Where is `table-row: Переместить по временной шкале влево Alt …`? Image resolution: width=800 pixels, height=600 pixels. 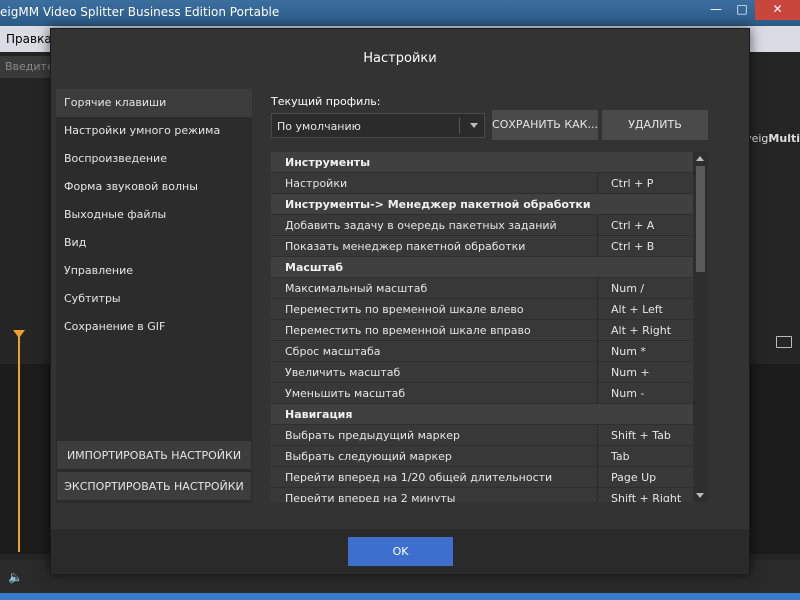
table-row: Переместить по временной шкале влево Alt … is located at coordinates (482, 309).